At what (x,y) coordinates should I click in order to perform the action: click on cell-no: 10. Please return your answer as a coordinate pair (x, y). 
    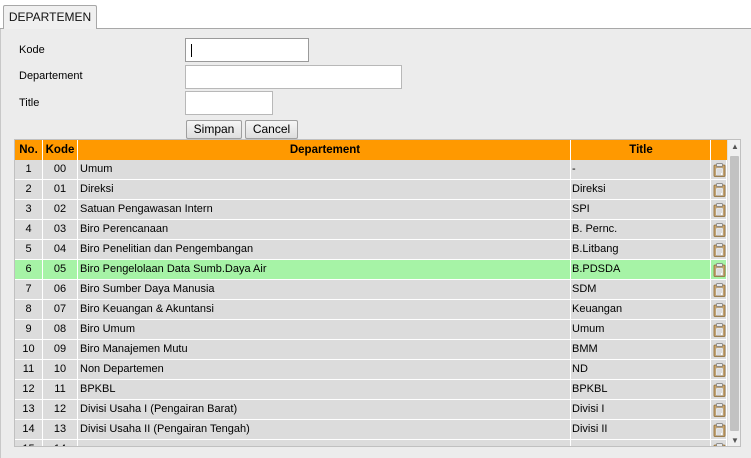
    Looking at the image, I should click on (29, 350).